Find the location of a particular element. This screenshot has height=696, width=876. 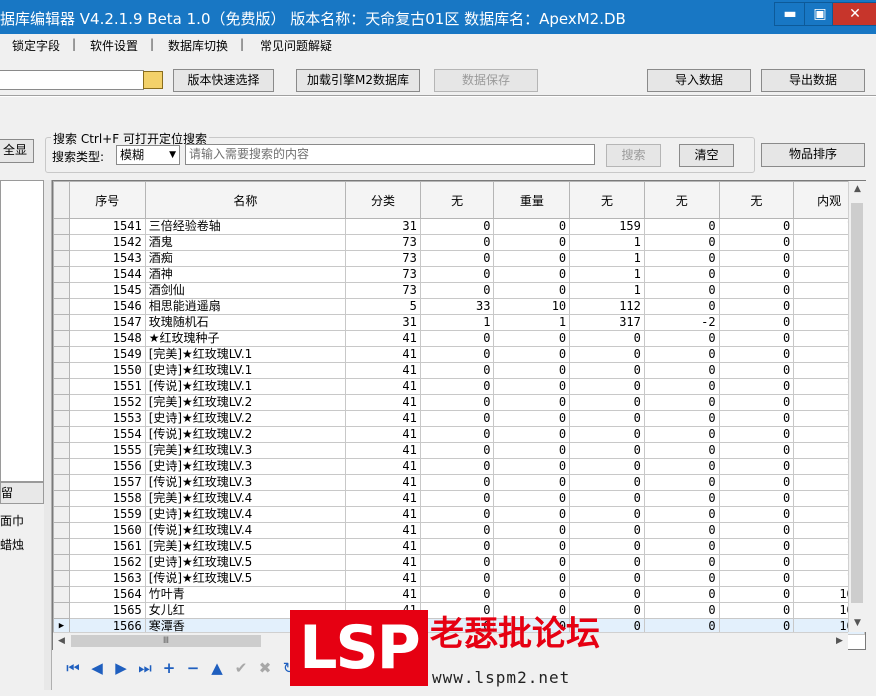

clear-button: 清空 is located at coordinates (706, 155).